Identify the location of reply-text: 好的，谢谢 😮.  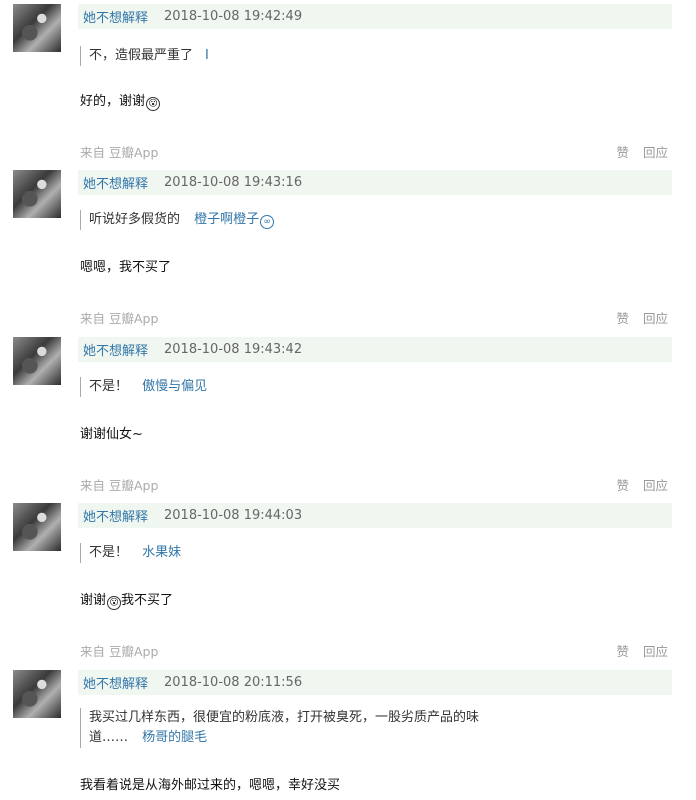
(120, 100).